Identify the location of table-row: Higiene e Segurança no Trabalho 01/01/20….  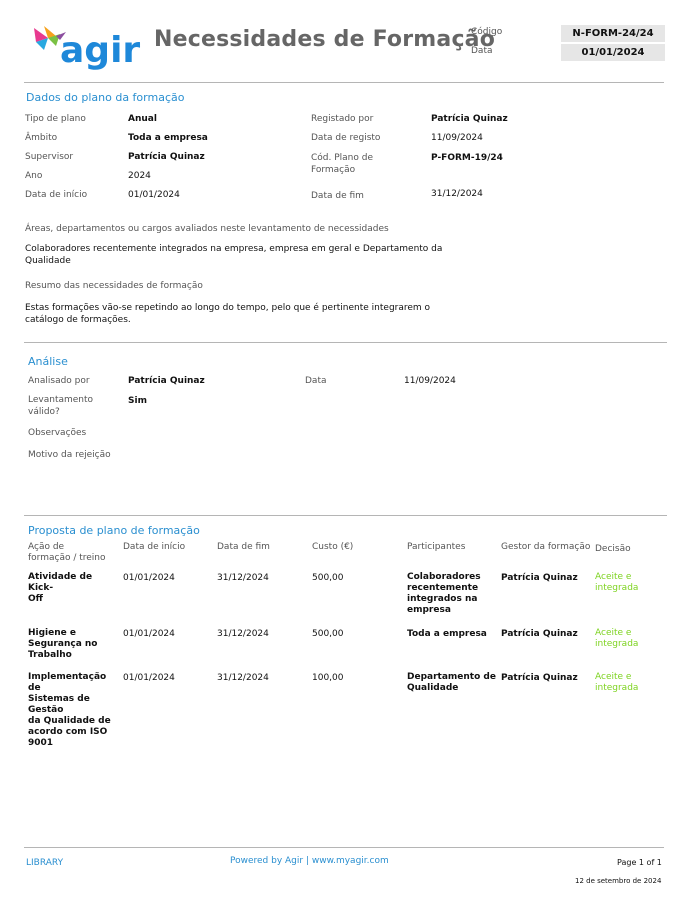
(346, 648).